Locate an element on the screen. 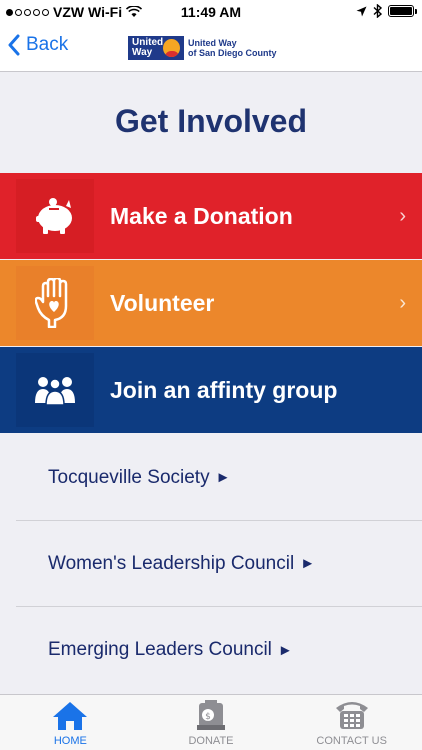 Image resolution: width=422 pixels, height=750 pixels. link-label: Tocqueville Society is located at coordinates (129, 477).